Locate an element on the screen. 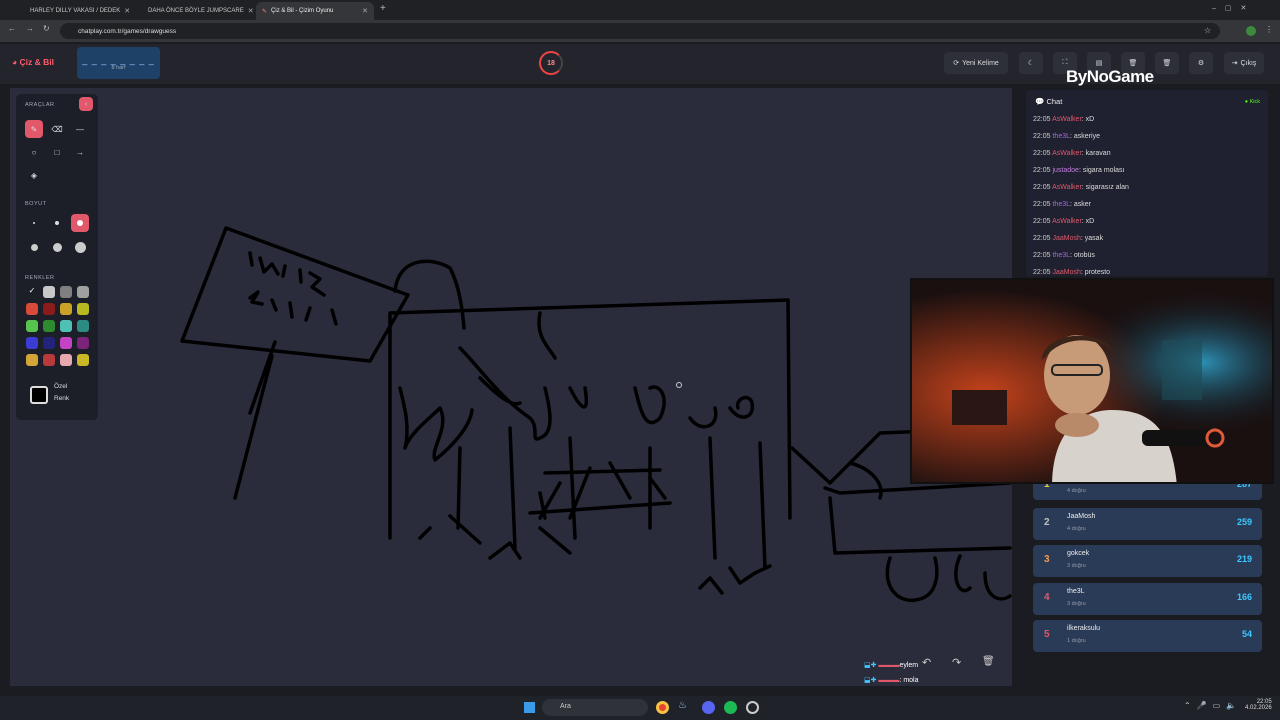 This screenshot has height=720, width=1280. clock: 22:05 4.02.2026 is located at coordinates (1258, 705).